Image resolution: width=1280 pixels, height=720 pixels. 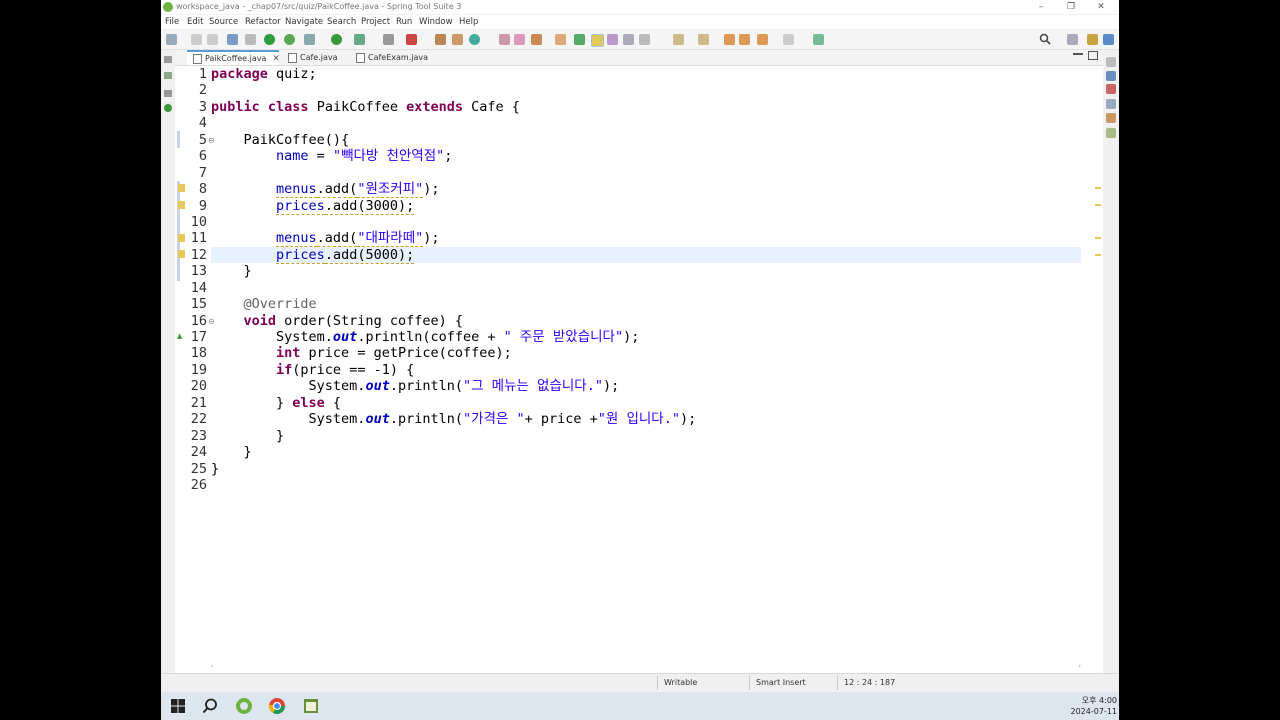 What do you see at coordinates (198, 254) in the screenshot?
I see `line-number: 12` at bounding box center [198, 254].